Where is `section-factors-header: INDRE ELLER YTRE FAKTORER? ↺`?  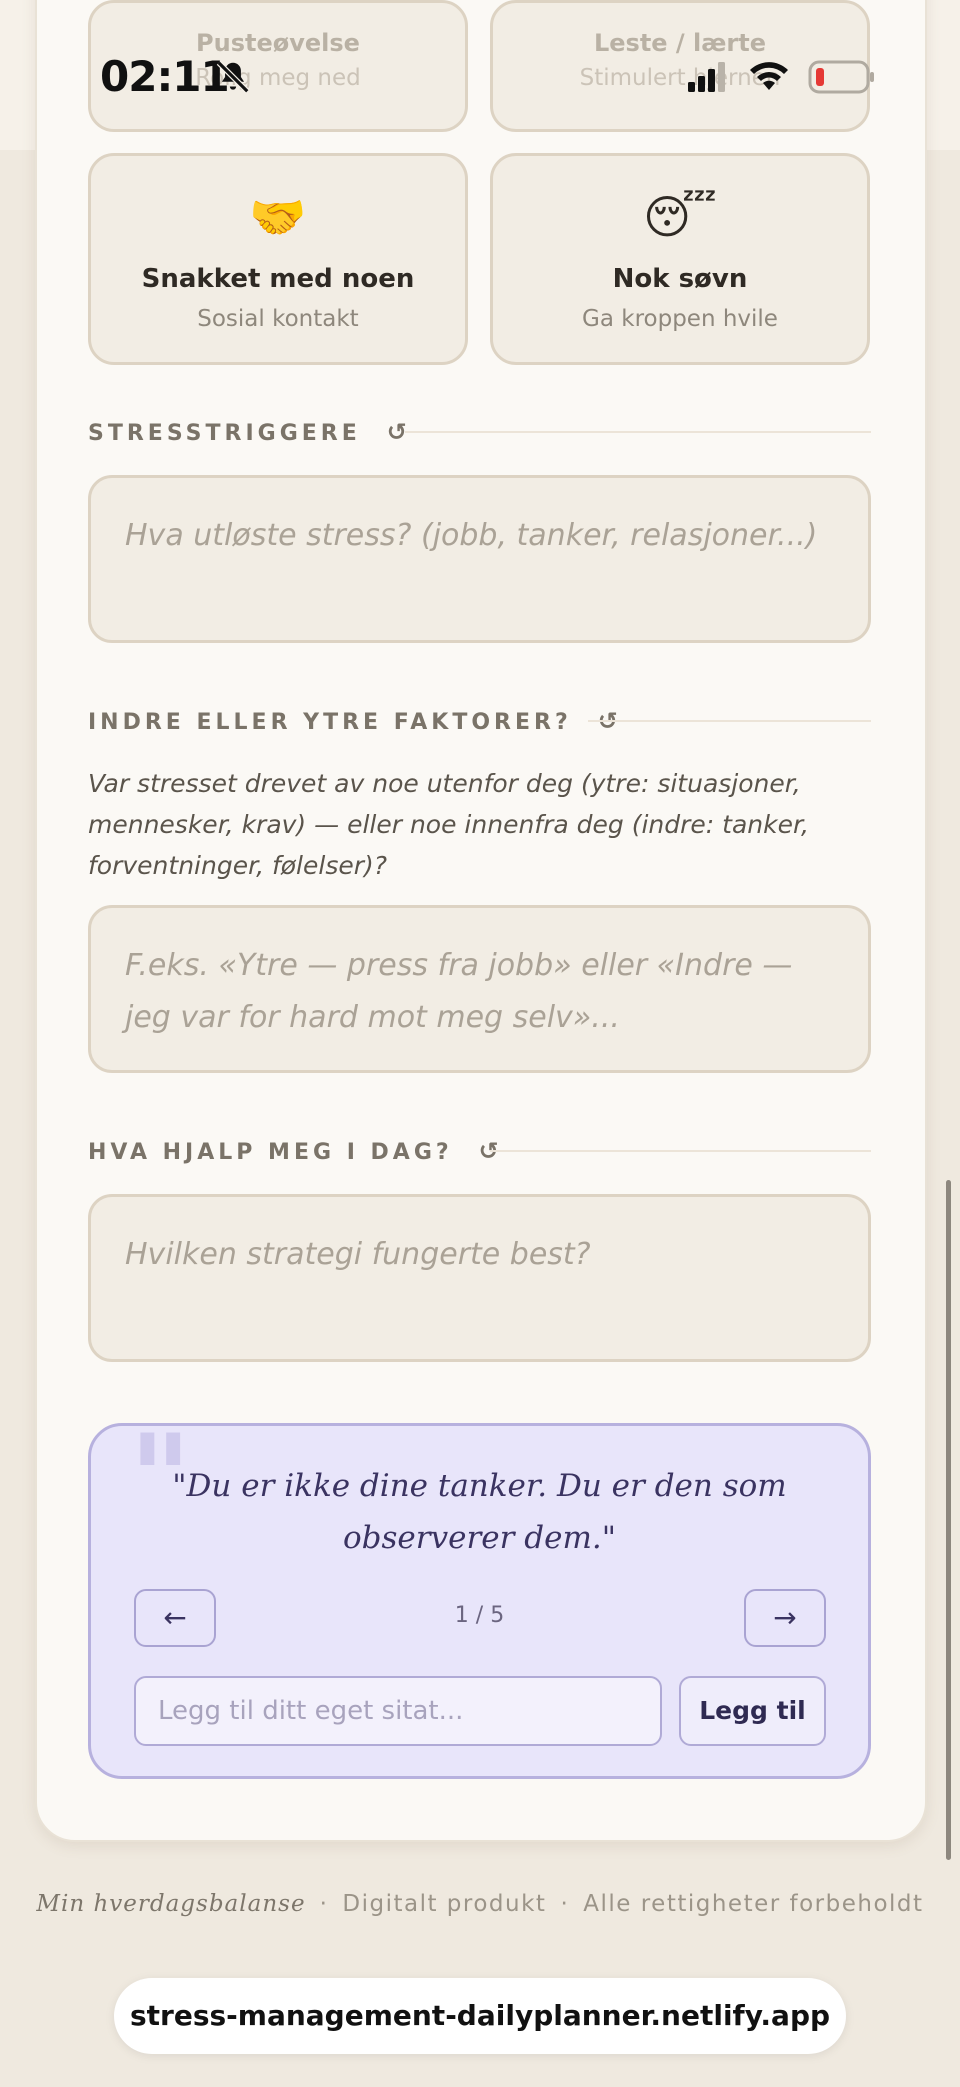
section-factors-header: INDRE ELLER YTRE FAKTORER? ↺ is located at coordinates (353, 721).